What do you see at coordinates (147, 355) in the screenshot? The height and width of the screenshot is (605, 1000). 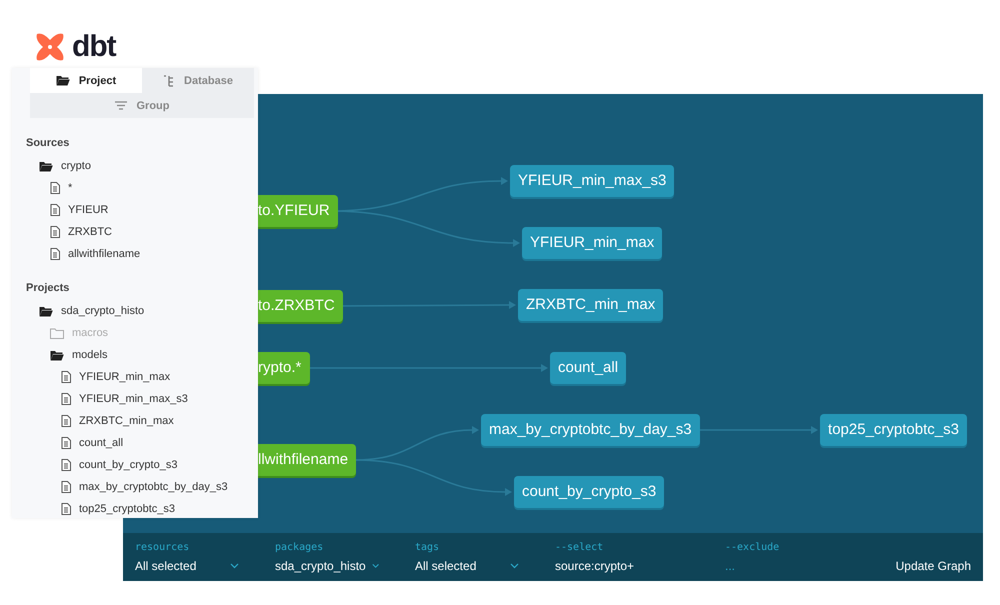 I see `folder-item: models` at bounding box center [147, 355].